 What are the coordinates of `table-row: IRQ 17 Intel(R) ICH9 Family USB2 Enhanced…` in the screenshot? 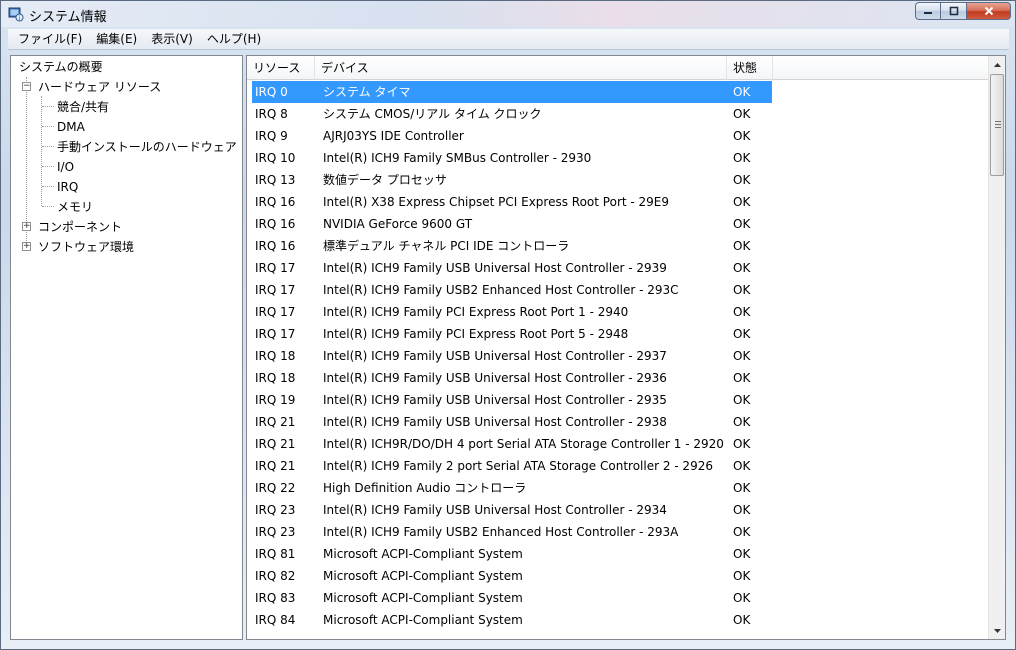 It's located at (512, 290).